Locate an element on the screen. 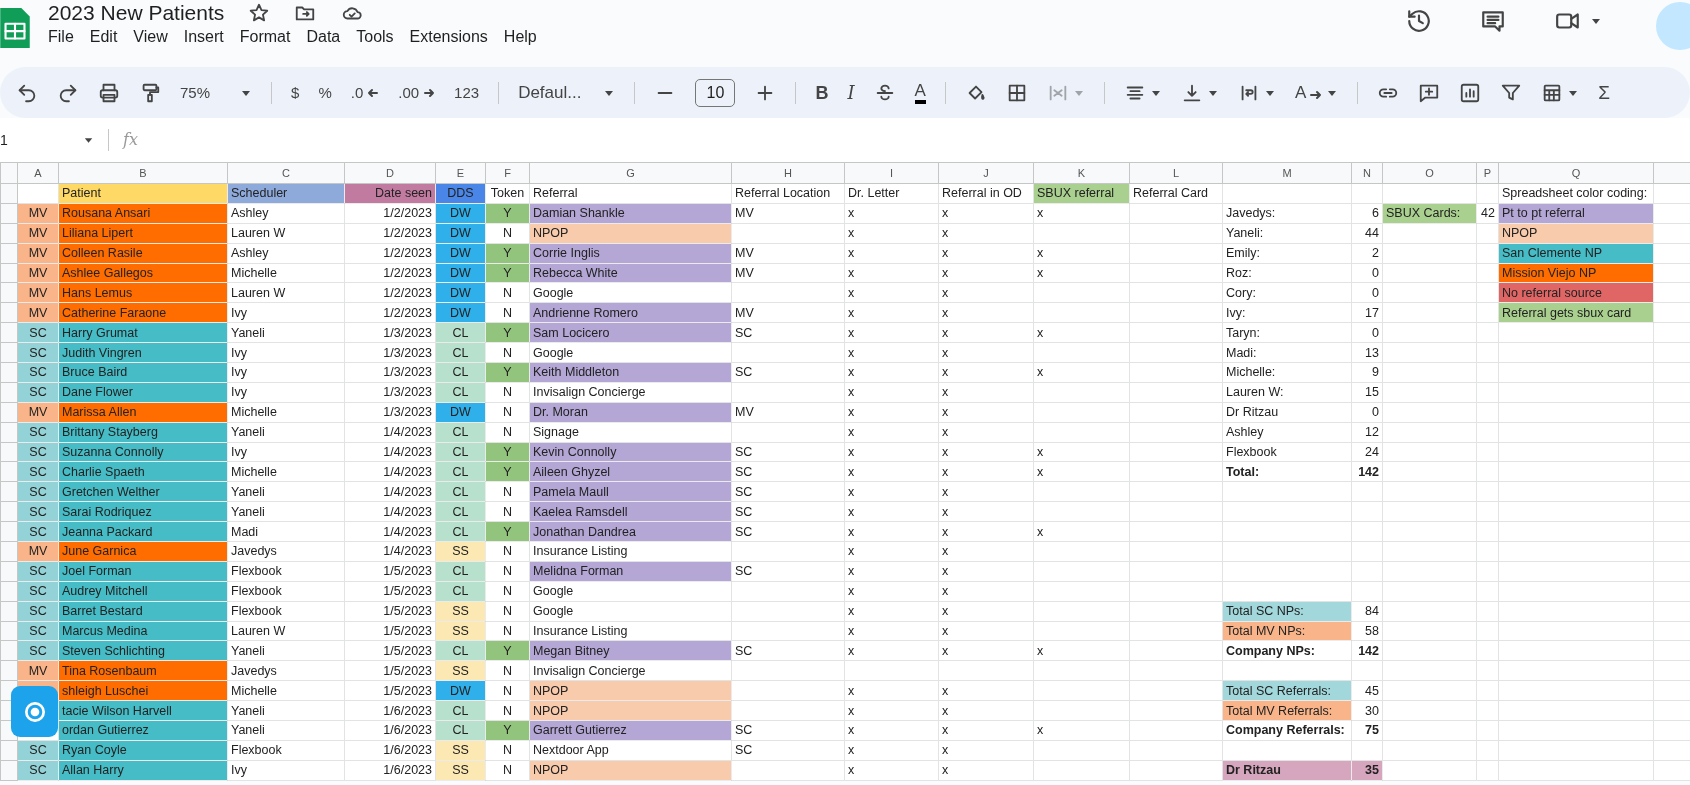  italic-button: I is located at coordinates (851, 92).